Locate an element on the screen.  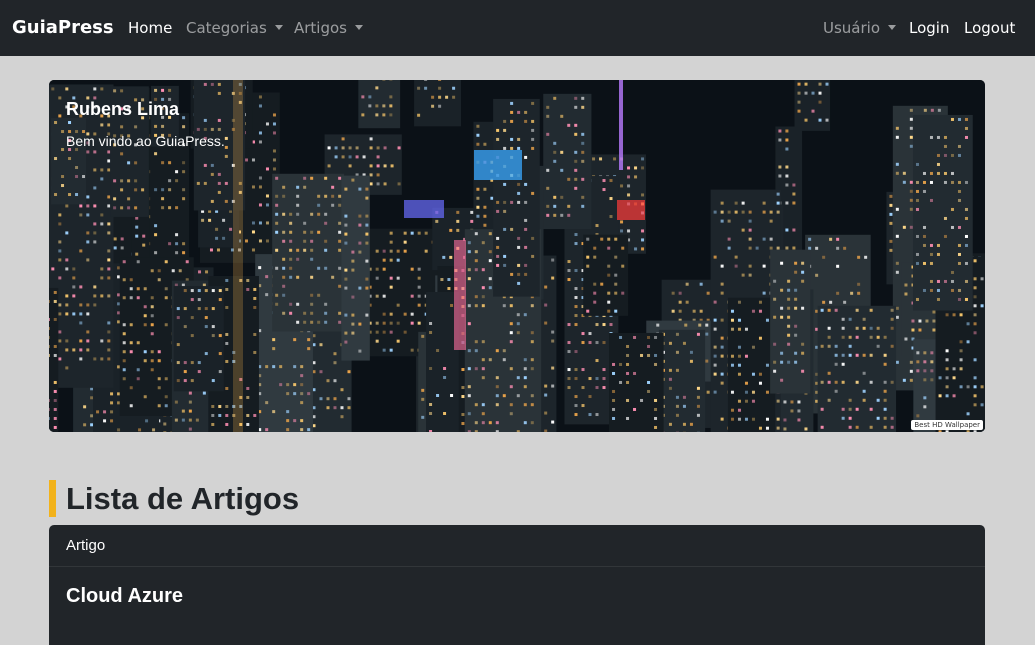
brand-link: GuiaPress is located at coordinates (63, 28).